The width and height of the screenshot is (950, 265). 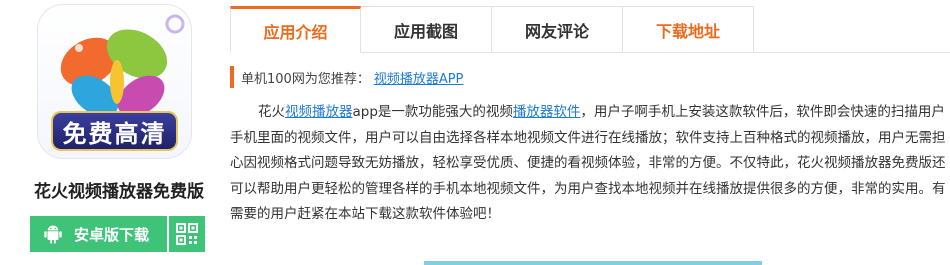 What do you see at coordinates (53, 234) in the screenshot?
I see `android-icon` at bounding box center [53, 234].